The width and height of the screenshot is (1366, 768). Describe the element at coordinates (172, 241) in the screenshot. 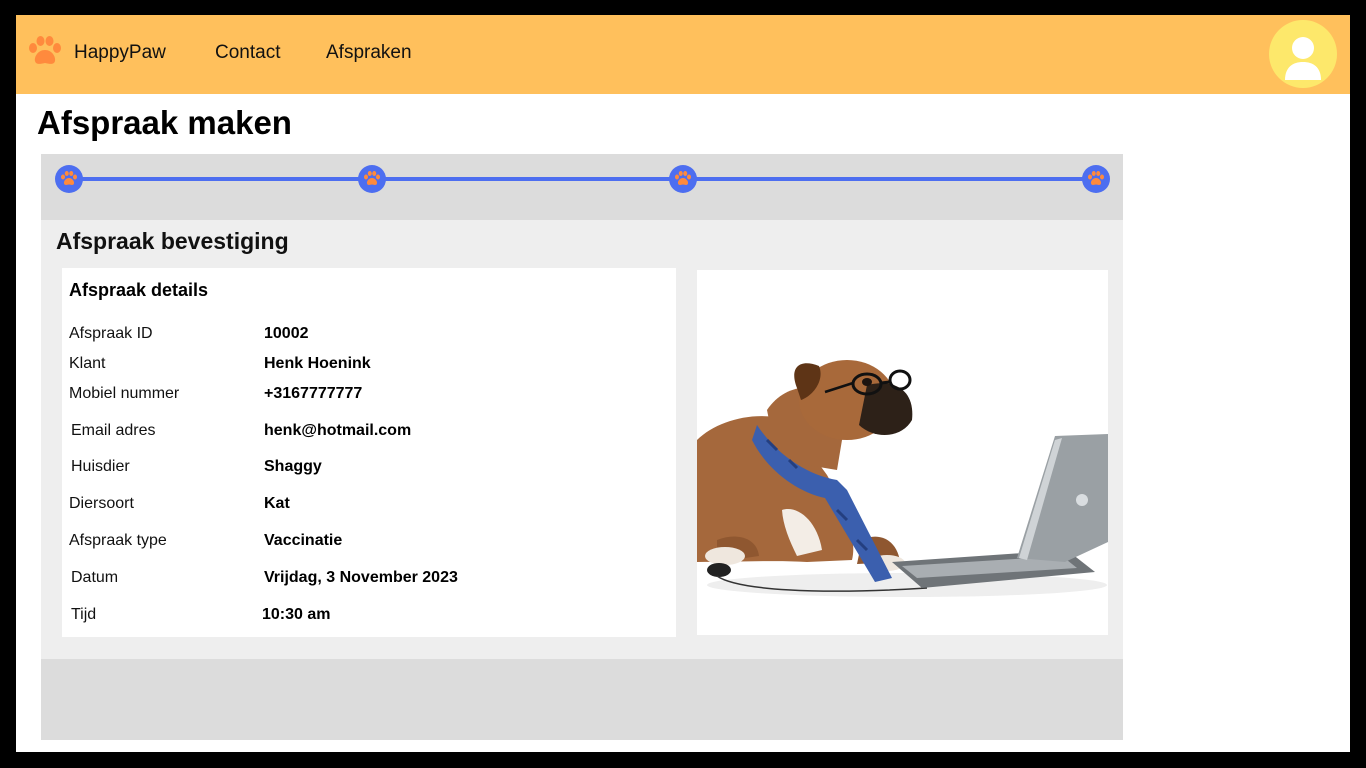

I see `section-title: Afspraak bevestiging` at that location.